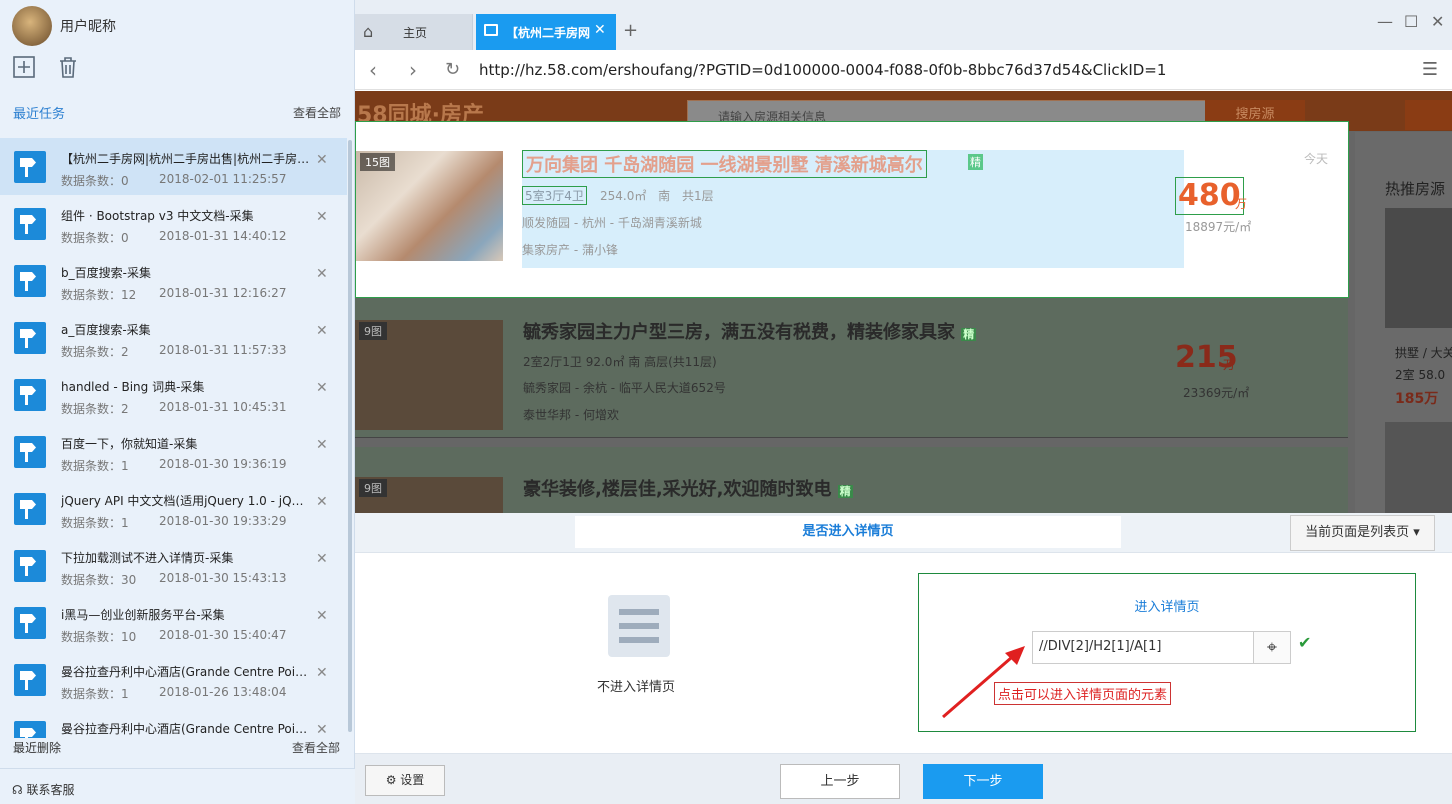 This screenshot has width=1452, height=804. Describe the element at coordinates (1385, 21) in the screenshot. I see `minimize-icon: —` at that location.